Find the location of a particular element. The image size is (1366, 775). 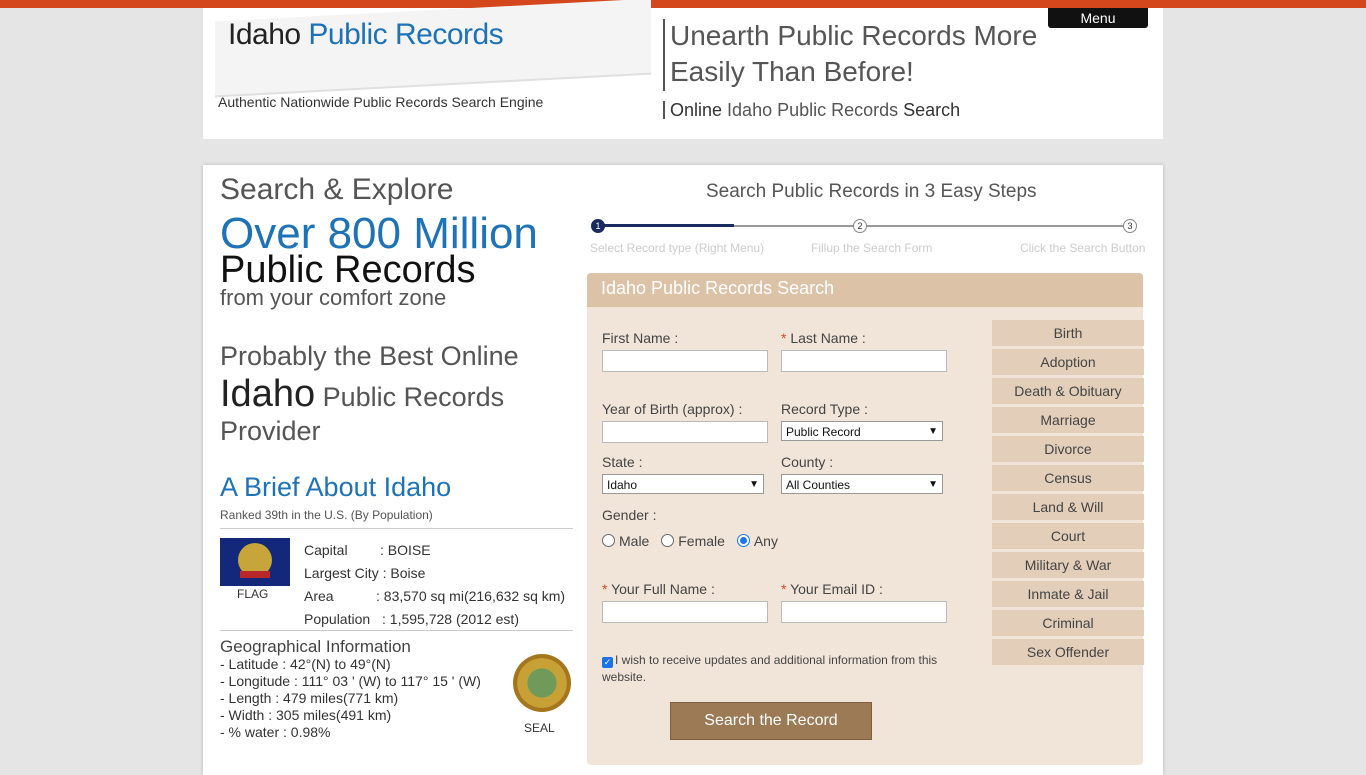

fact-key: Capital is located at coordinates (326, 550).